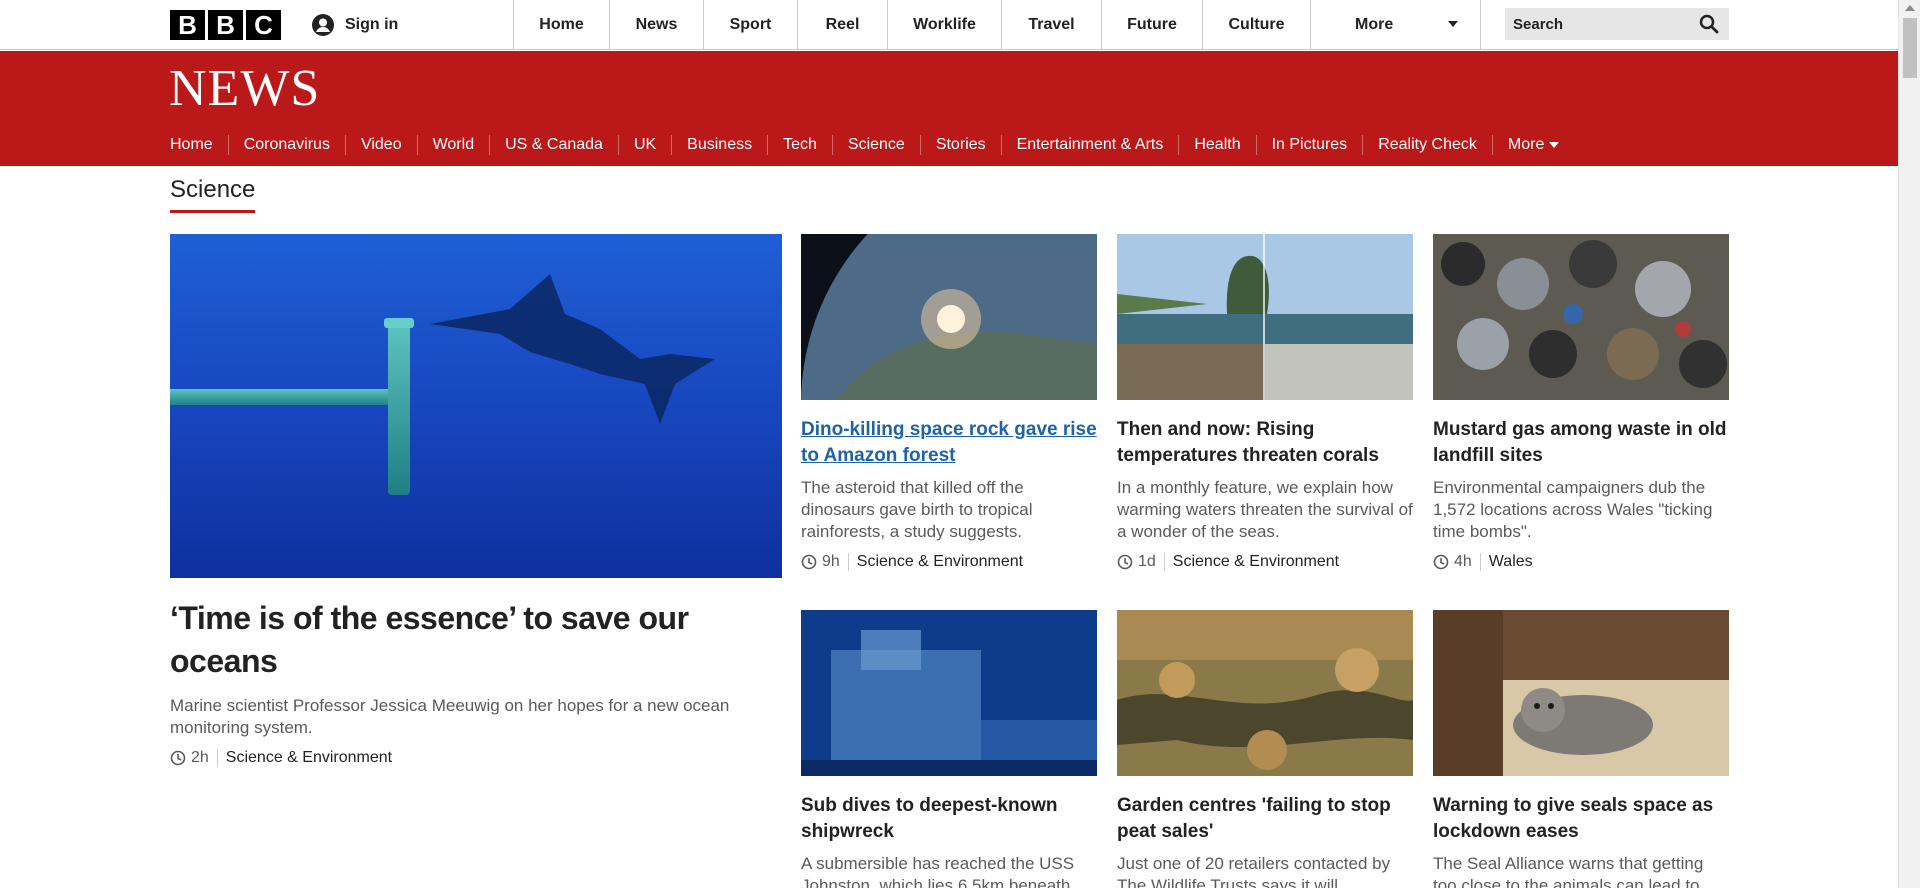 The image size is (1920, 888). What do you see at coordinates (412, 25) in the screenshot?
I see `signin-button: Sign in` at bounding box center [412, 25].